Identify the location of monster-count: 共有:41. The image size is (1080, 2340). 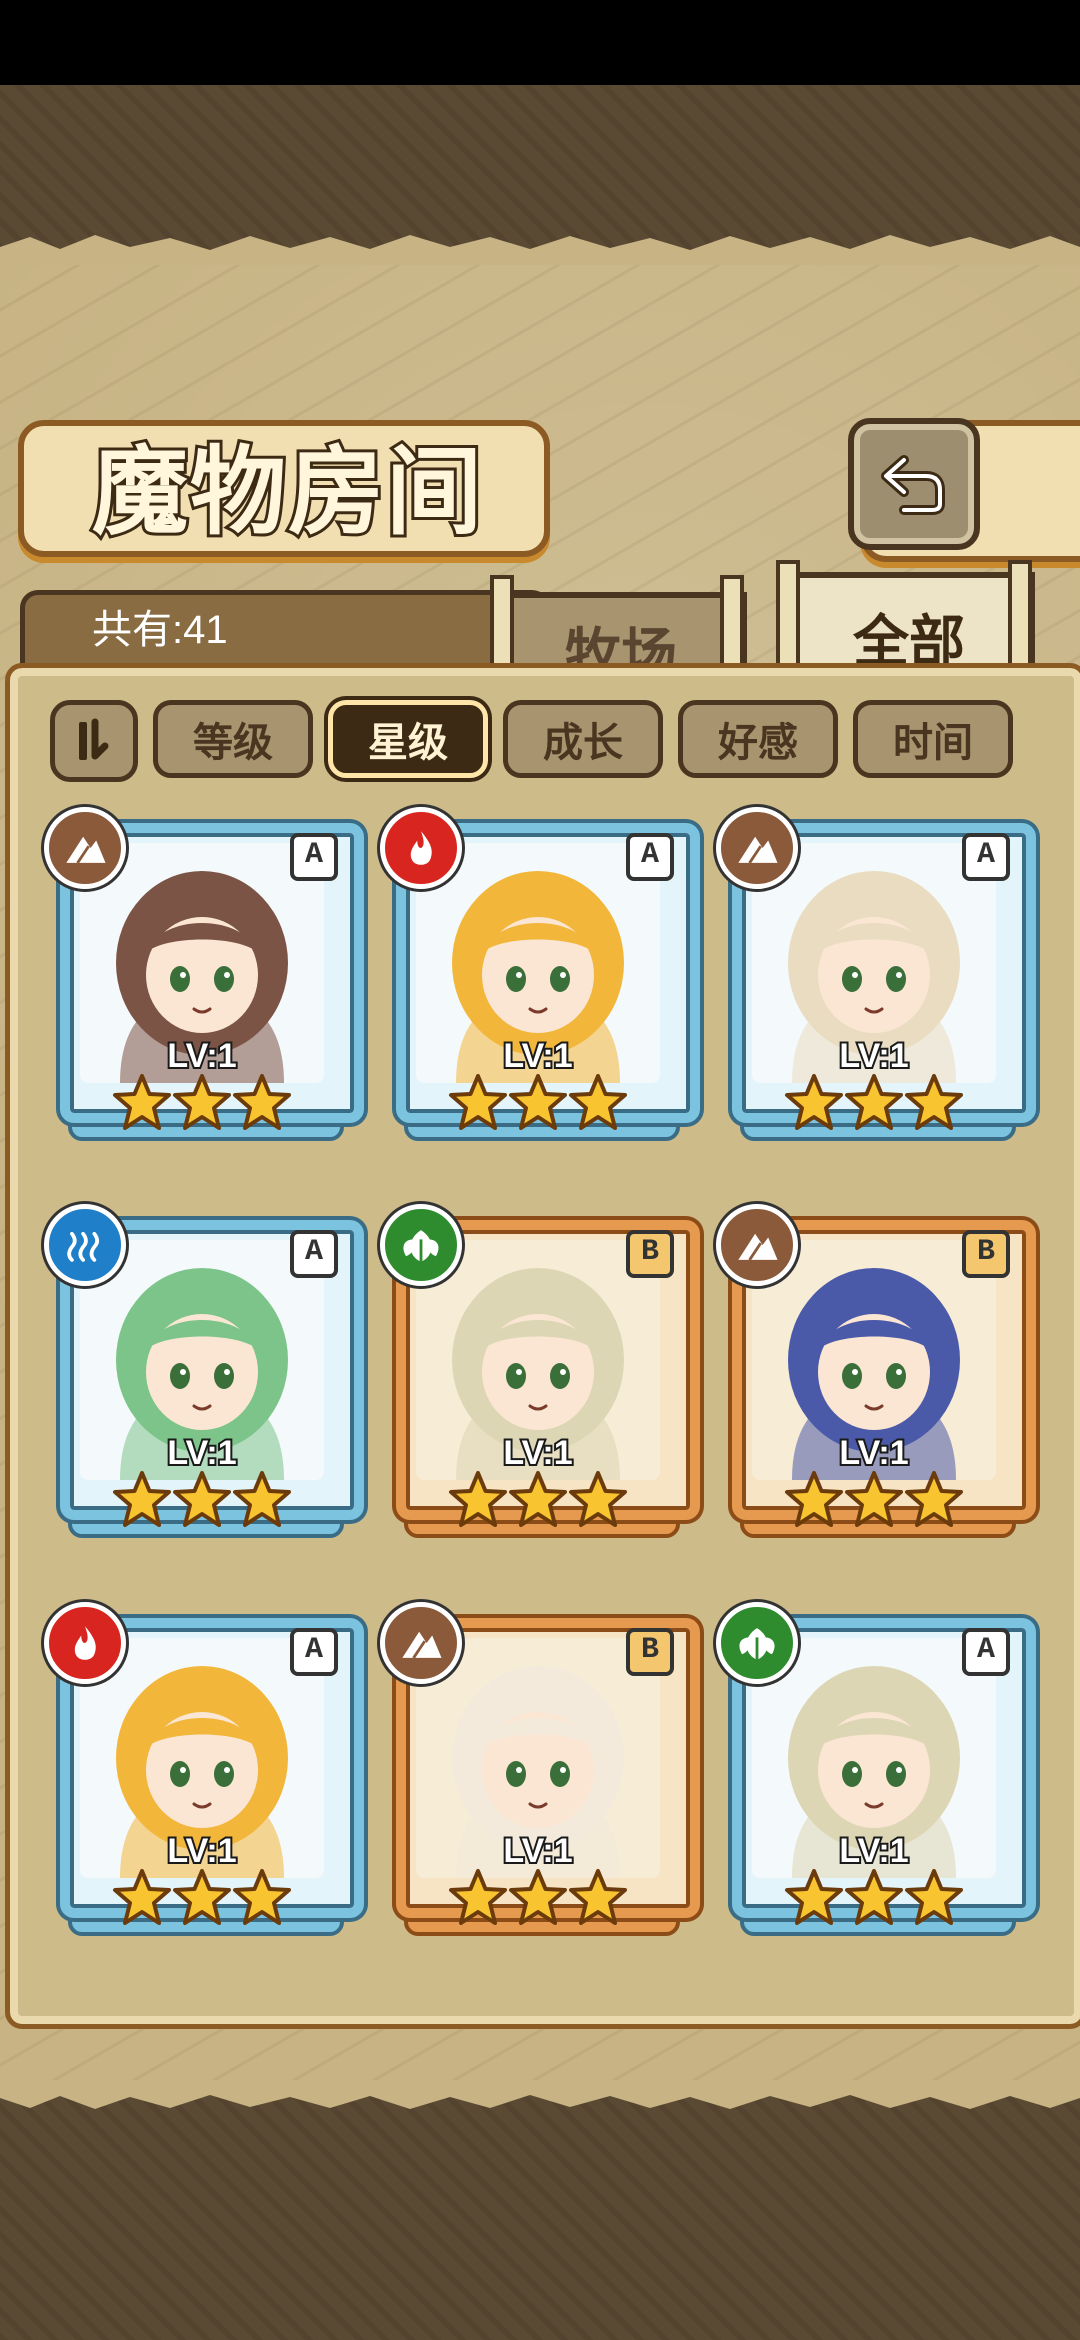
(160, 630).